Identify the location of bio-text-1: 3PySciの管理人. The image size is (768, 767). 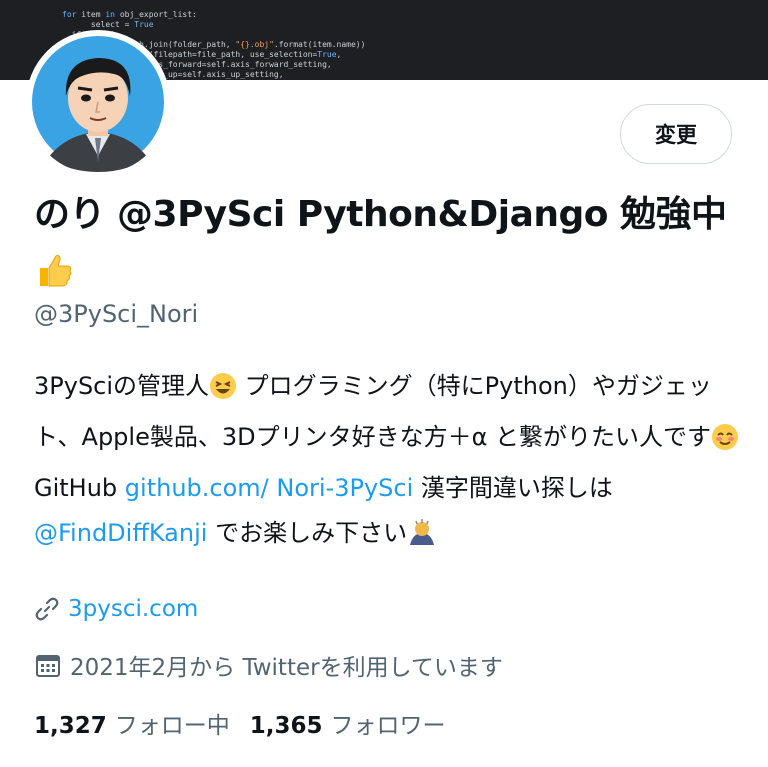
(122, 386).